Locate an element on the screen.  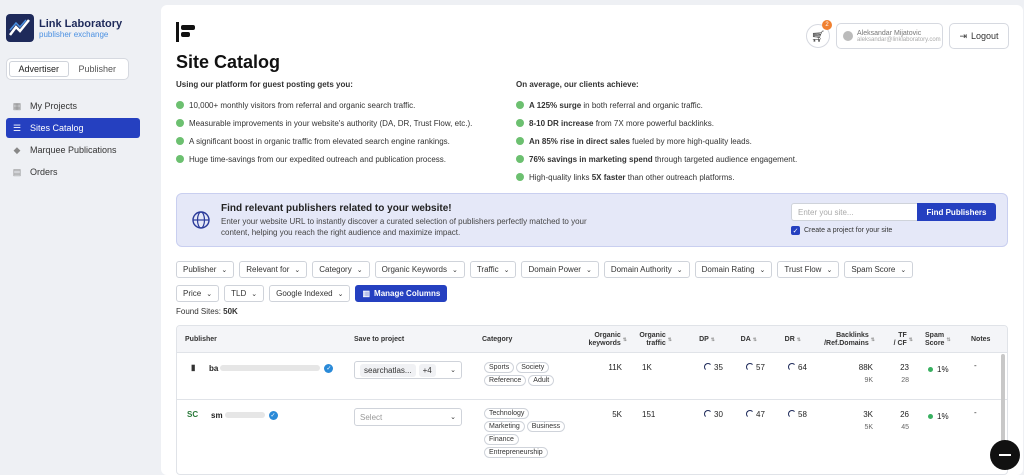
filter-domain-authority: Domain Authority ⌄ is located at coordinates (646, 269).